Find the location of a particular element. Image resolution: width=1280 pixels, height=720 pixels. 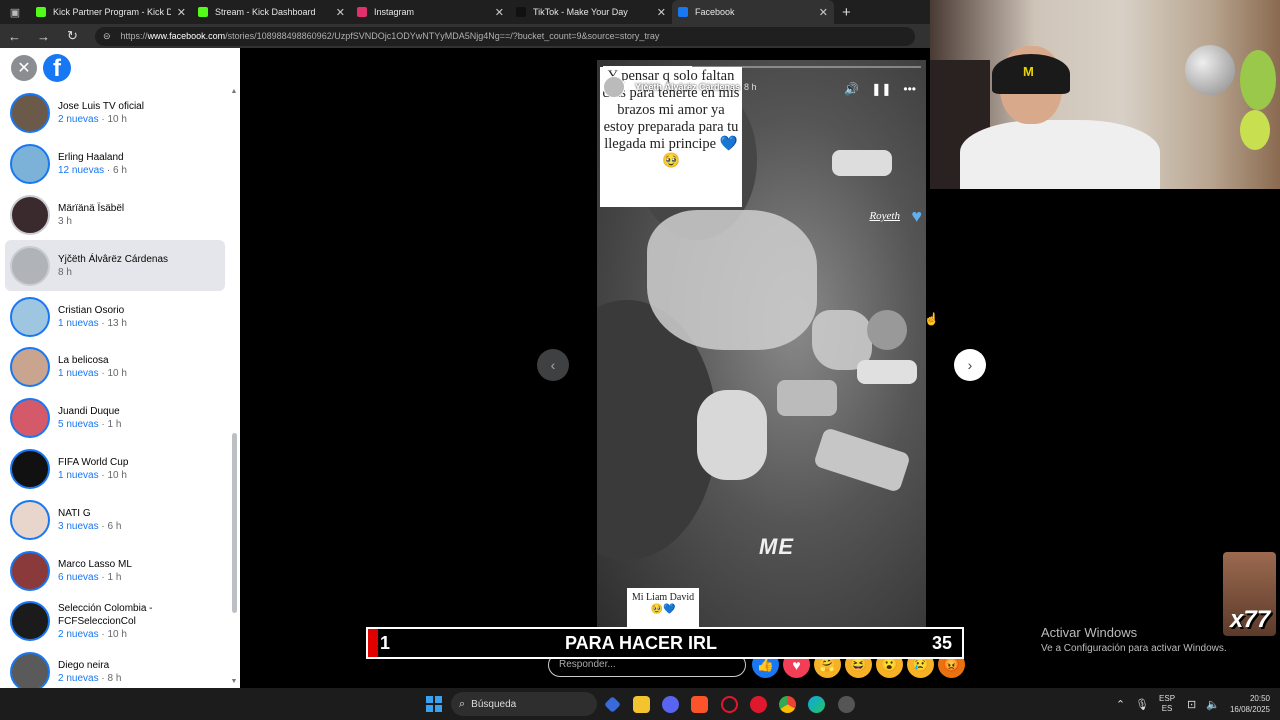

scroll-up-icon: ▲ is located at coordinates (234, 91).